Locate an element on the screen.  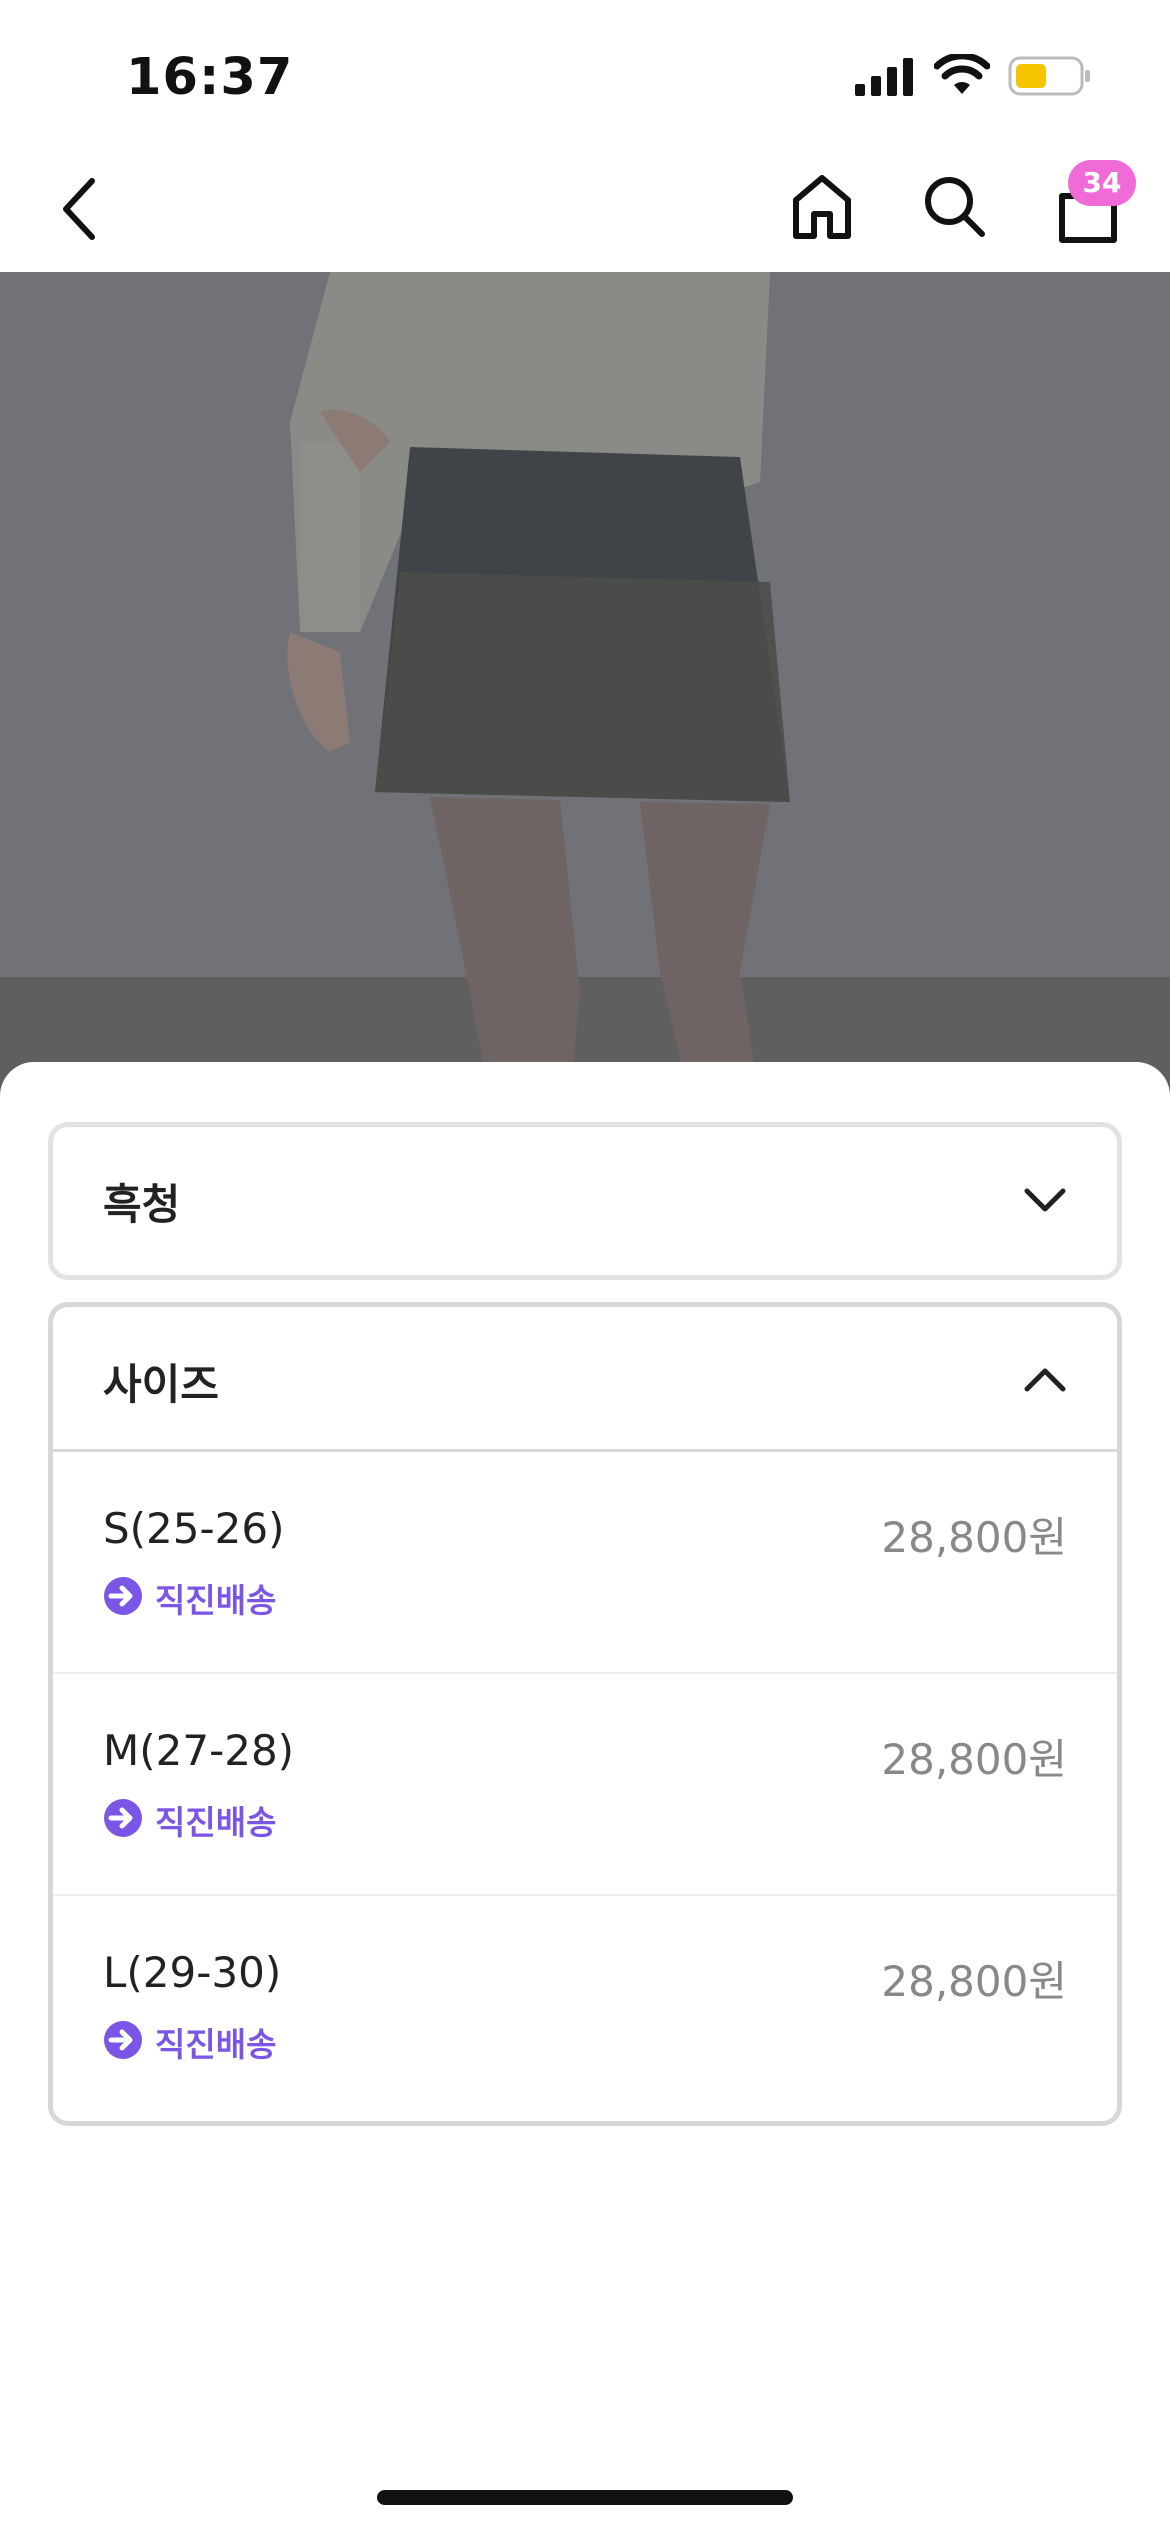
option-name: L(29-30) is located at coordinates (192, 1972).